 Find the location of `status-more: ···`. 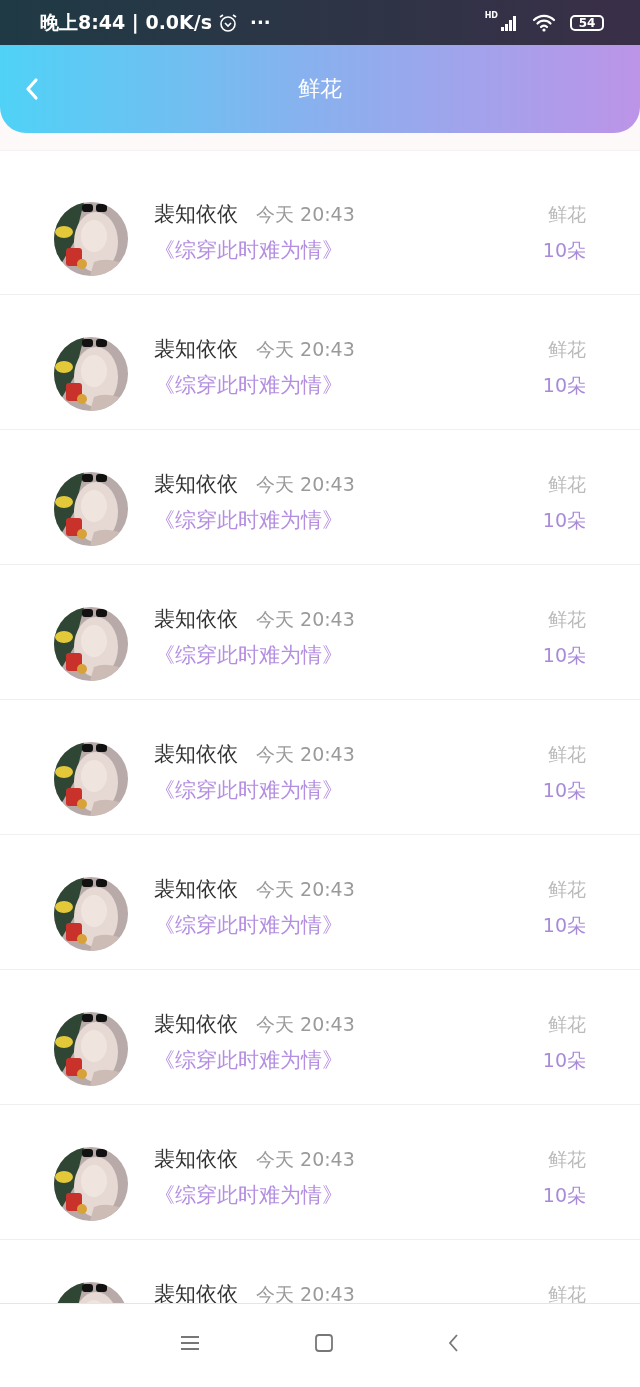

status-more: ··· is located at coordinates (260, 22).